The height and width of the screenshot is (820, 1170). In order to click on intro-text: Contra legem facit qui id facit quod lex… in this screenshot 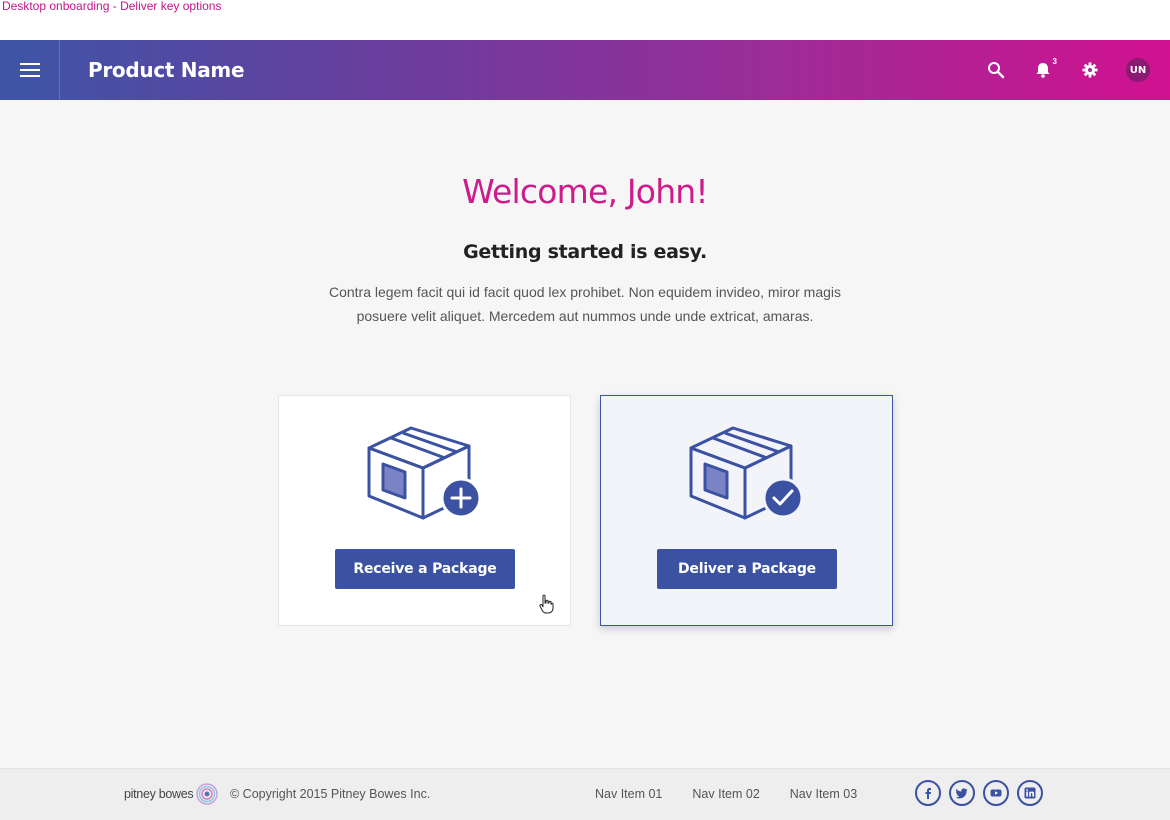, I will do `click(585, 304)`.